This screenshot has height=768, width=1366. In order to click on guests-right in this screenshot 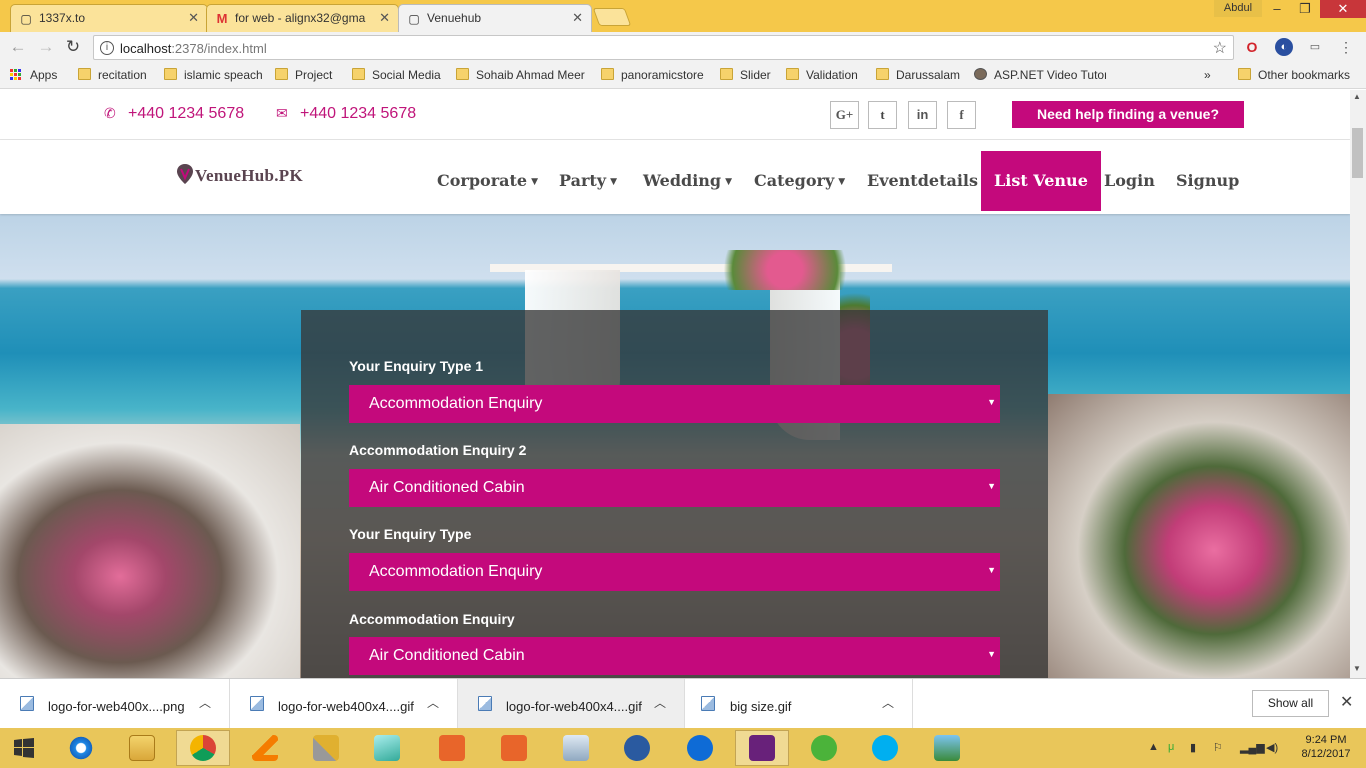, I will do `click(1199, 536)`.